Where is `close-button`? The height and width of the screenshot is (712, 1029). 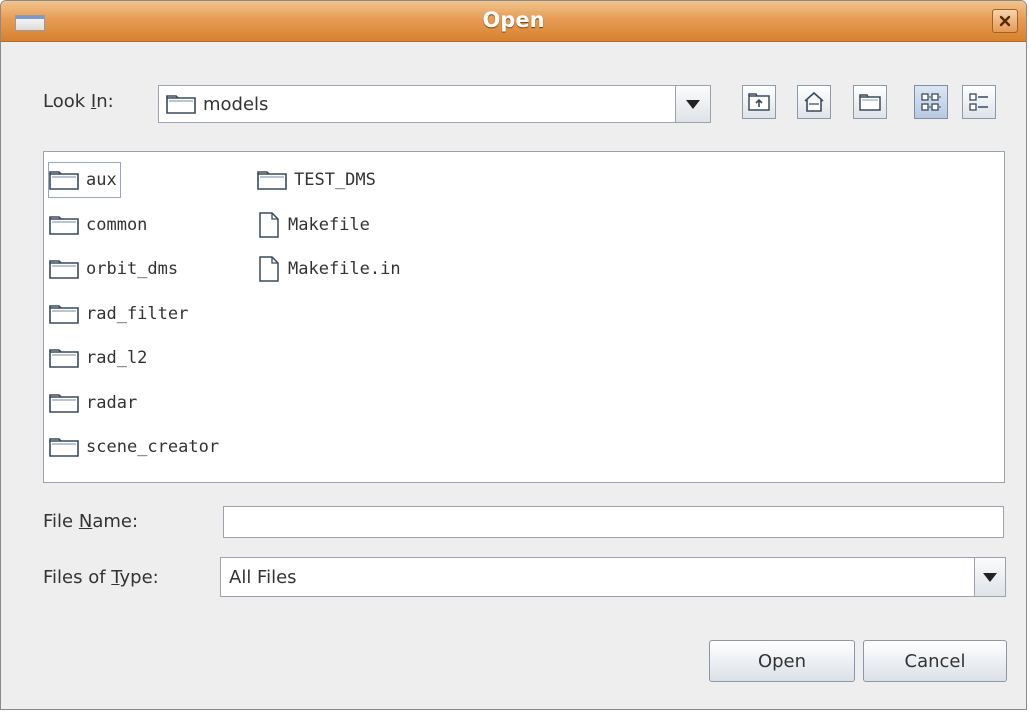 close-button is located at coordinates (1005, 21).